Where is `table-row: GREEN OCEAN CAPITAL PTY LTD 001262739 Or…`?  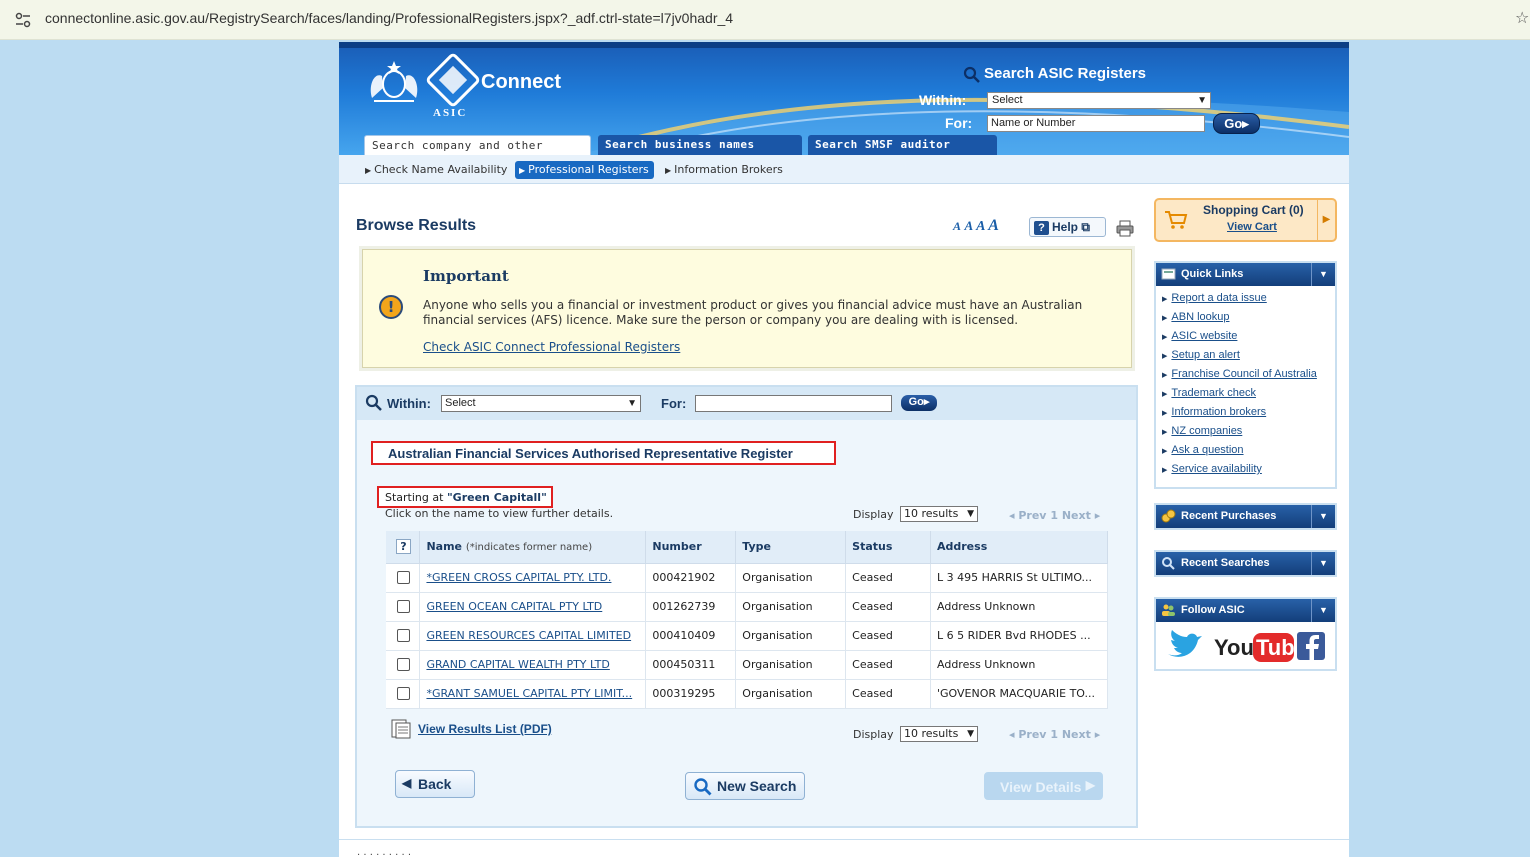 table-row: GREEN OCEAN CAPITAL PTY LTD 001262739 Or… is located at coordinates (747, 607).